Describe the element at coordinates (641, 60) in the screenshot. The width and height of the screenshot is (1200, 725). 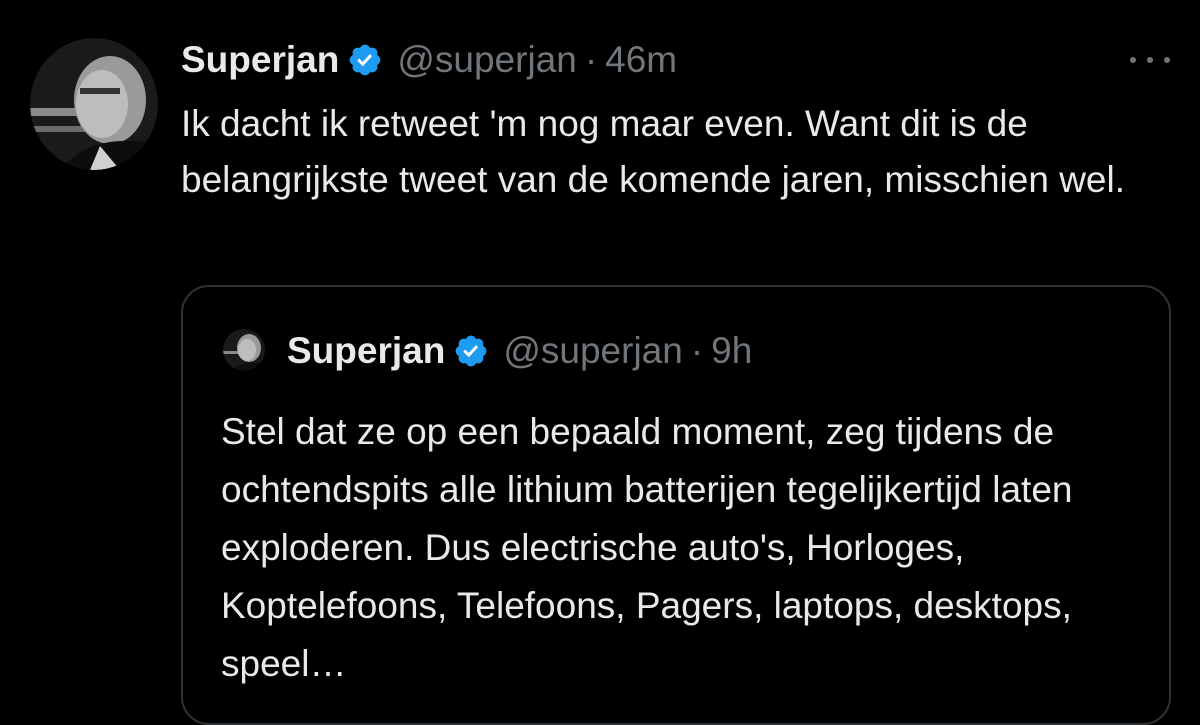
I see `timestamp: 46m` at that location.